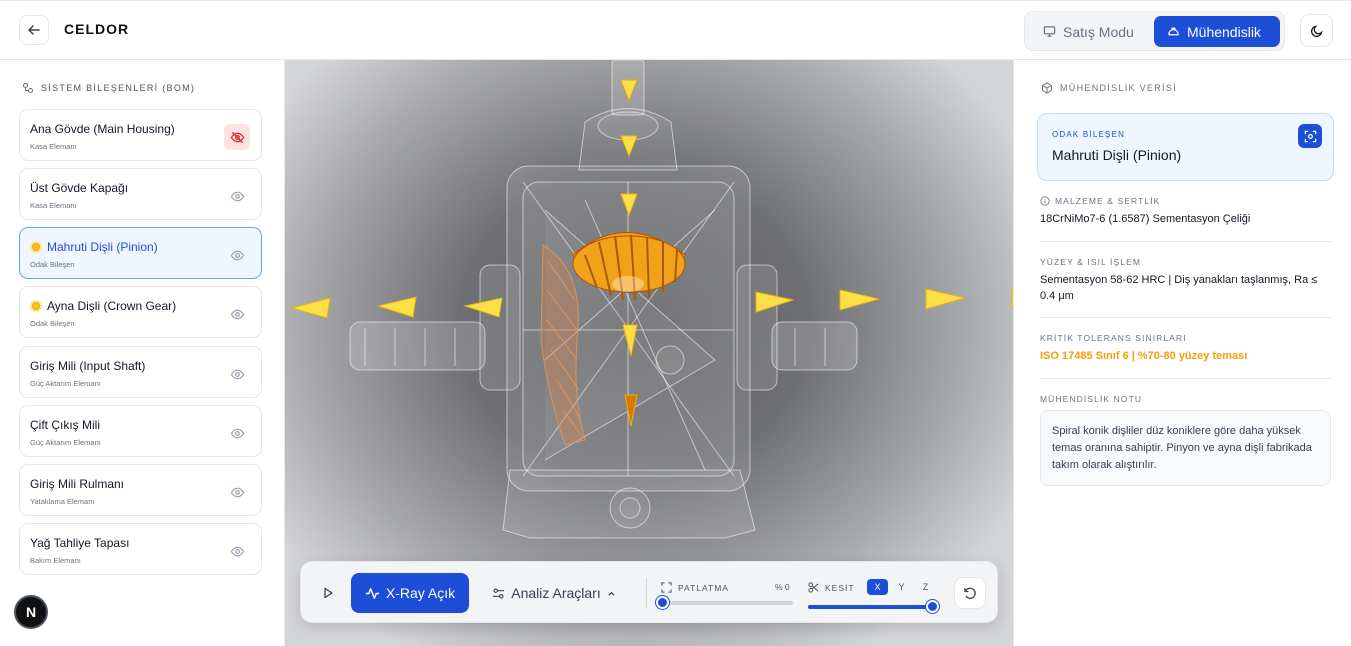 This screenshot has width=1351, height=646. What do you see at coordinates (611, 593) in the screenshot?
I see `chevron-up-icon` at bounding box center [611, 593].